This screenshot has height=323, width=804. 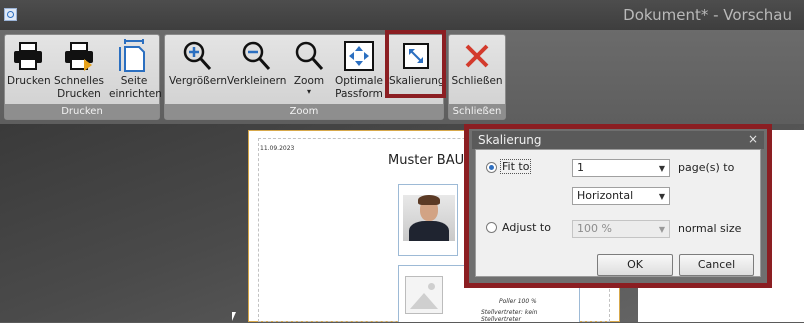 What do you see at coordinates (477, 111) in the screenshot?
I see `group-label-schliessen: Schließen` at bounding box center [477, 111].